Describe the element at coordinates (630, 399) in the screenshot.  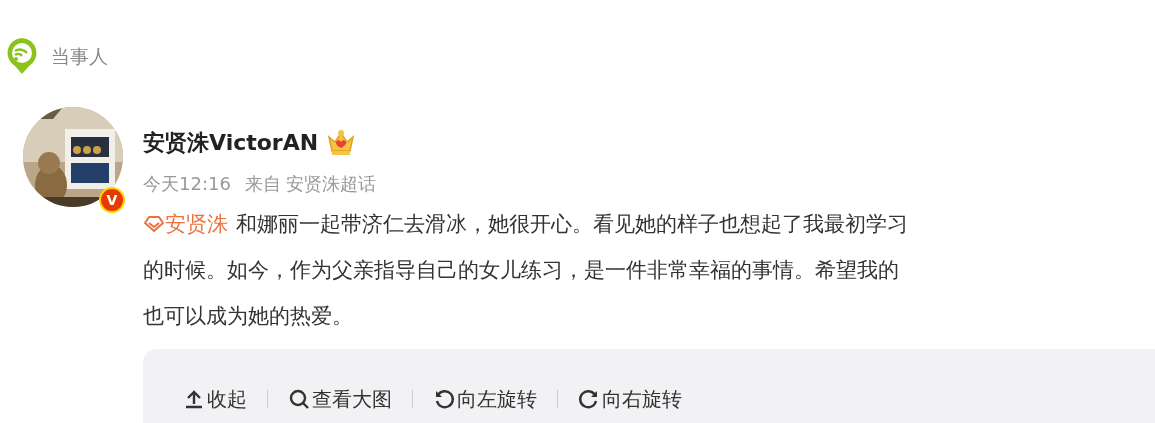
I see `rotate-right-button: 向右旋转` at that location.